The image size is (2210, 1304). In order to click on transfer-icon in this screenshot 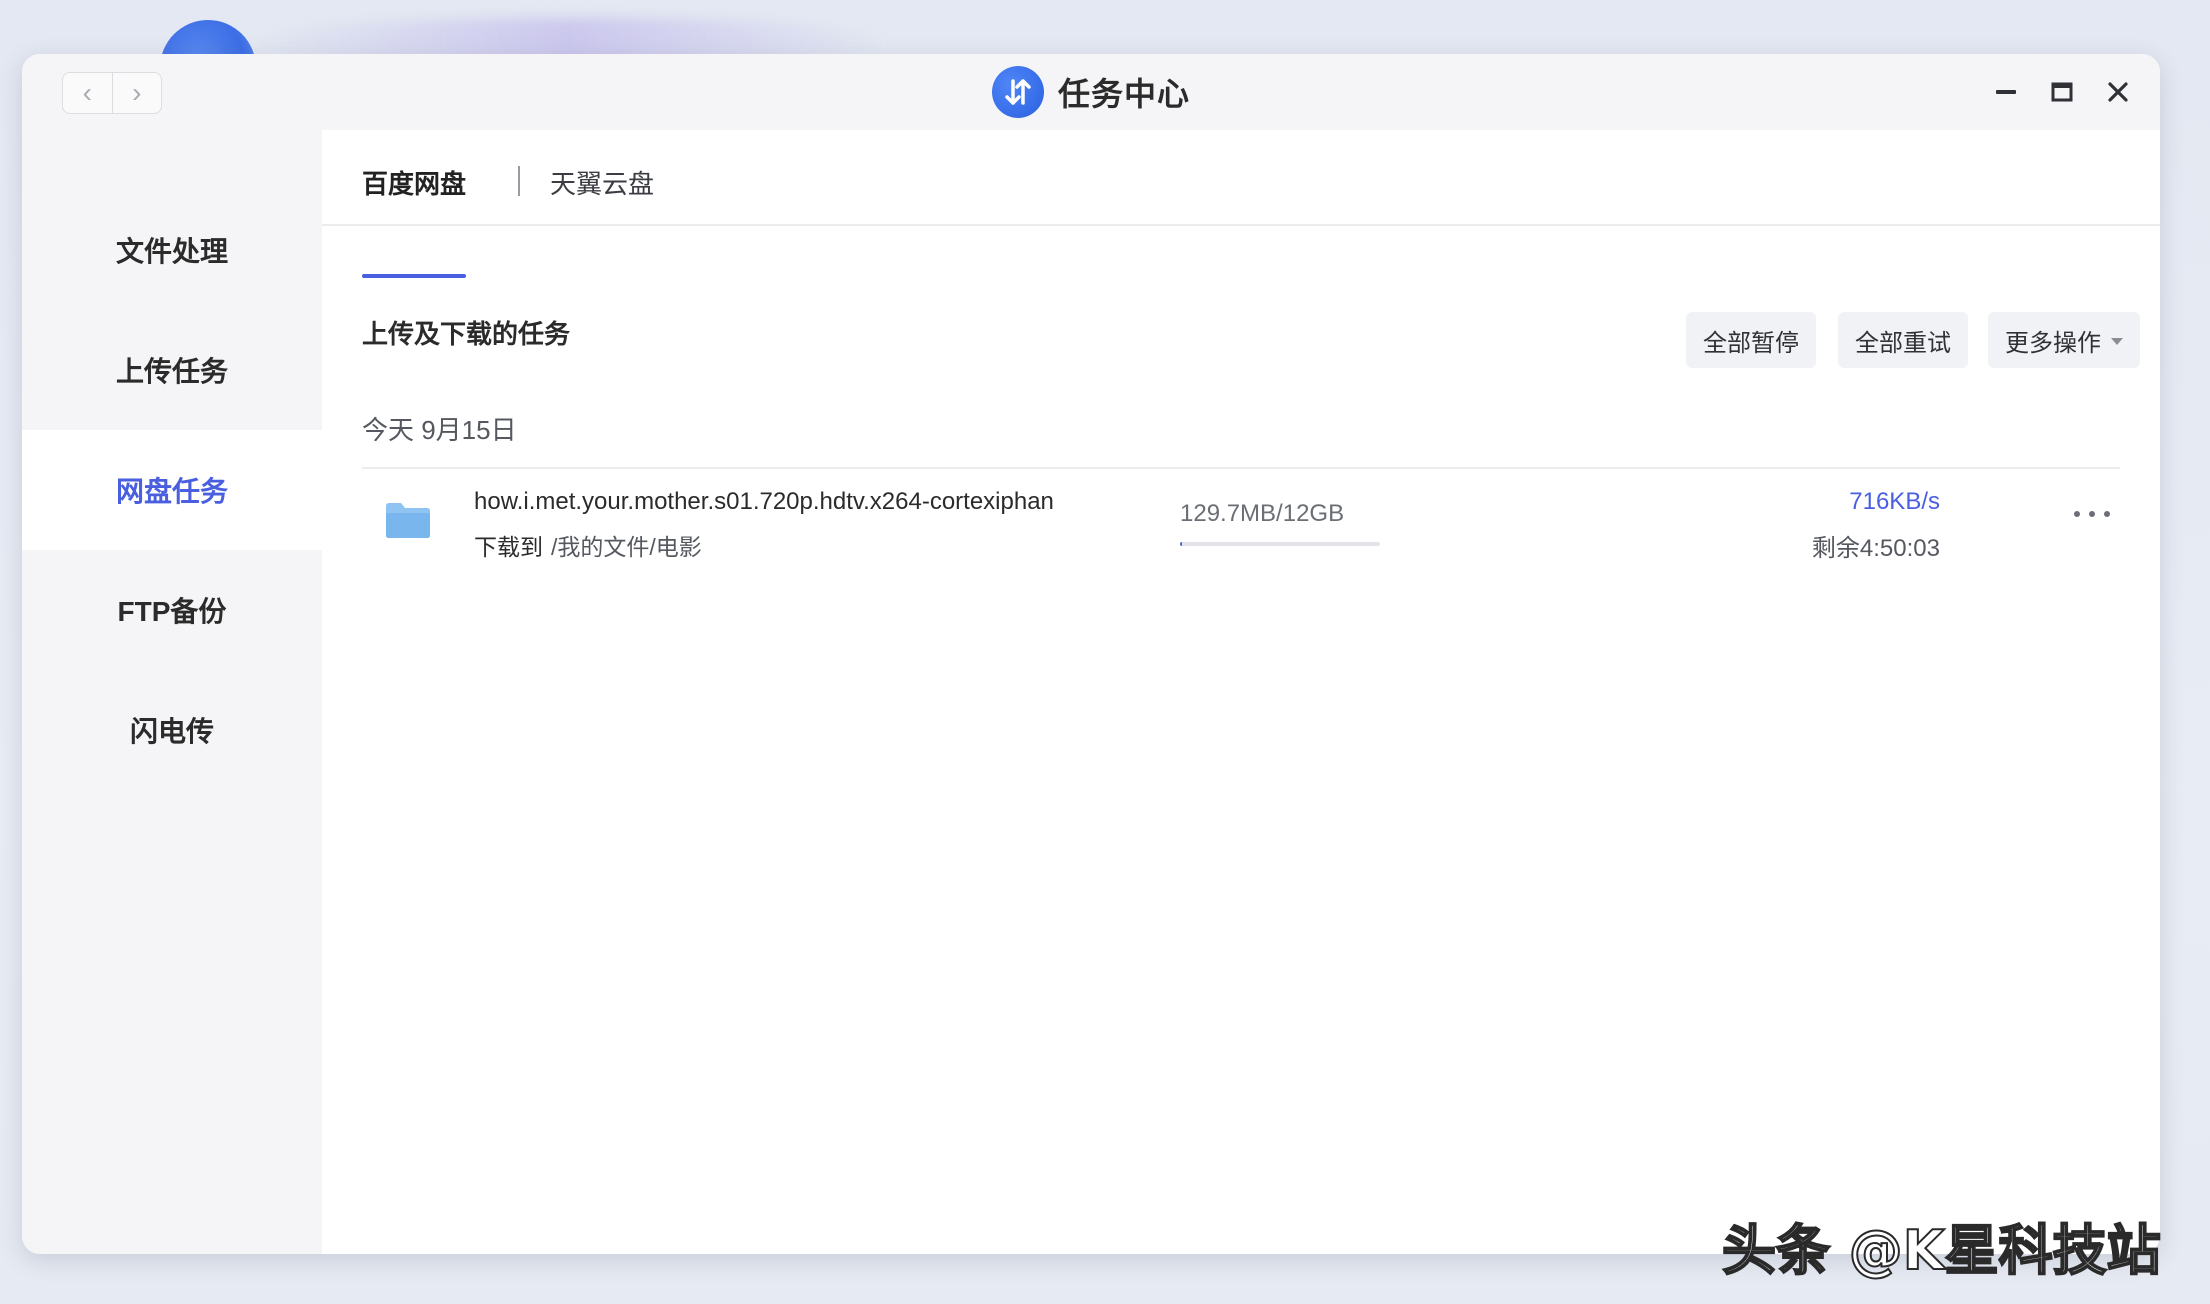, I will do `click(1017, 92)`.